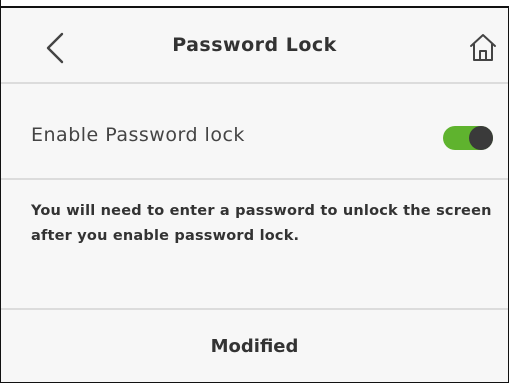 This screenshot has height=383, width=509. I want to click on home-button, so click(483, 48).